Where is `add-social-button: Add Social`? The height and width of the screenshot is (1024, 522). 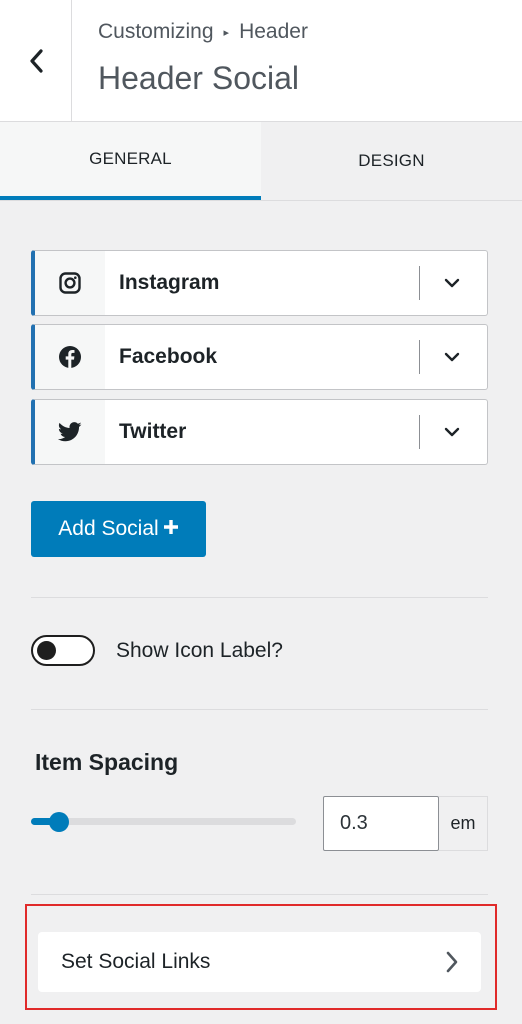 add-social-button: Add Social is located at coordinates (118, 529).